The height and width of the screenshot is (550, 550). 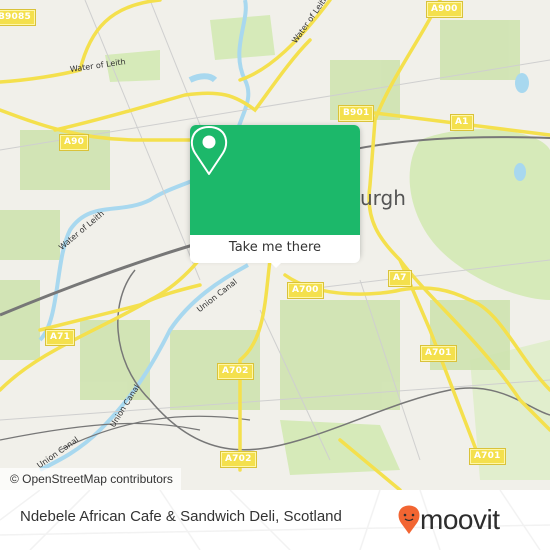 I want to click on road-shield-b9085: B9085, so click(x=18, y=17).